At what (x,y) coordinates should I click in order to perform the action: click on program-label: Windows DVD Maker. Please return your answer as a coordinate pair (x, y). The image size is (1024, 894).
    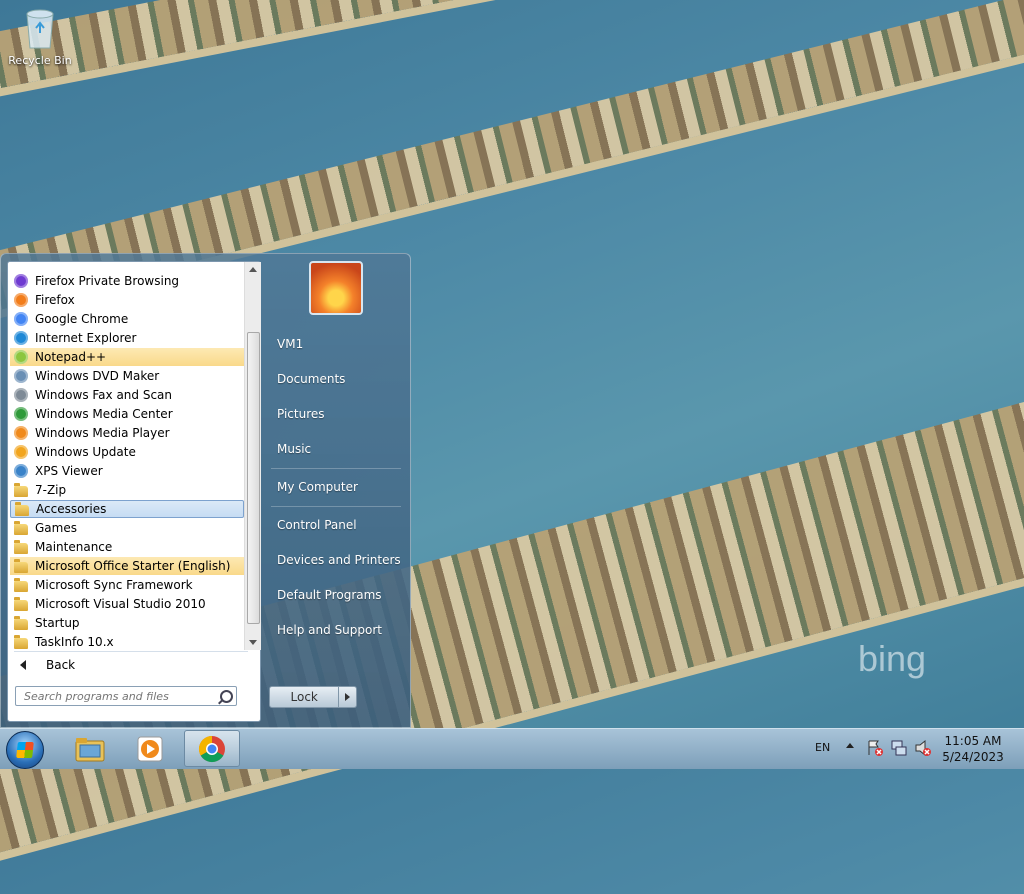
    Looking at the image, I should click on (97, 376).